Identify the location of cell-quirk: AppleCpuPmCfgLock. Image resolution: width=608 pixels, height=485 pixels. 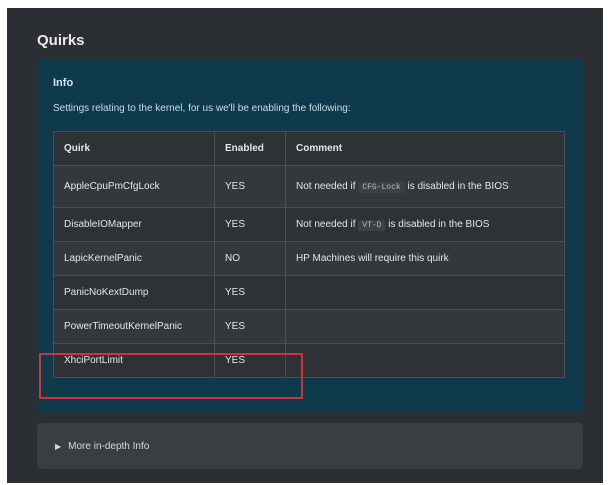
(134, 186).